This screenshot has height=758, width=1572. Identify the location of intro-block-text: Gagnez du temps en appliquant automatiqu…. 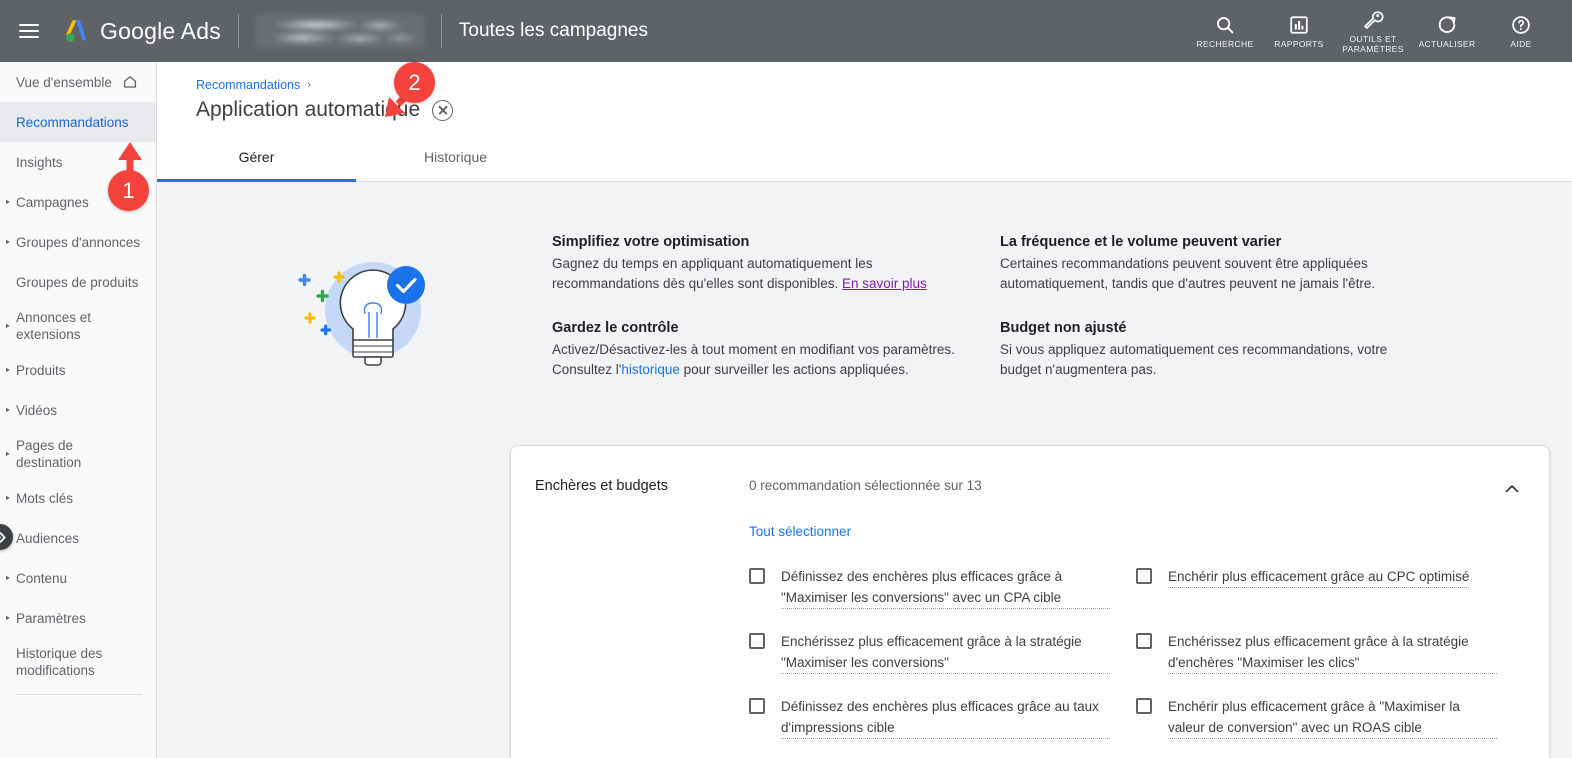
(712, 273).